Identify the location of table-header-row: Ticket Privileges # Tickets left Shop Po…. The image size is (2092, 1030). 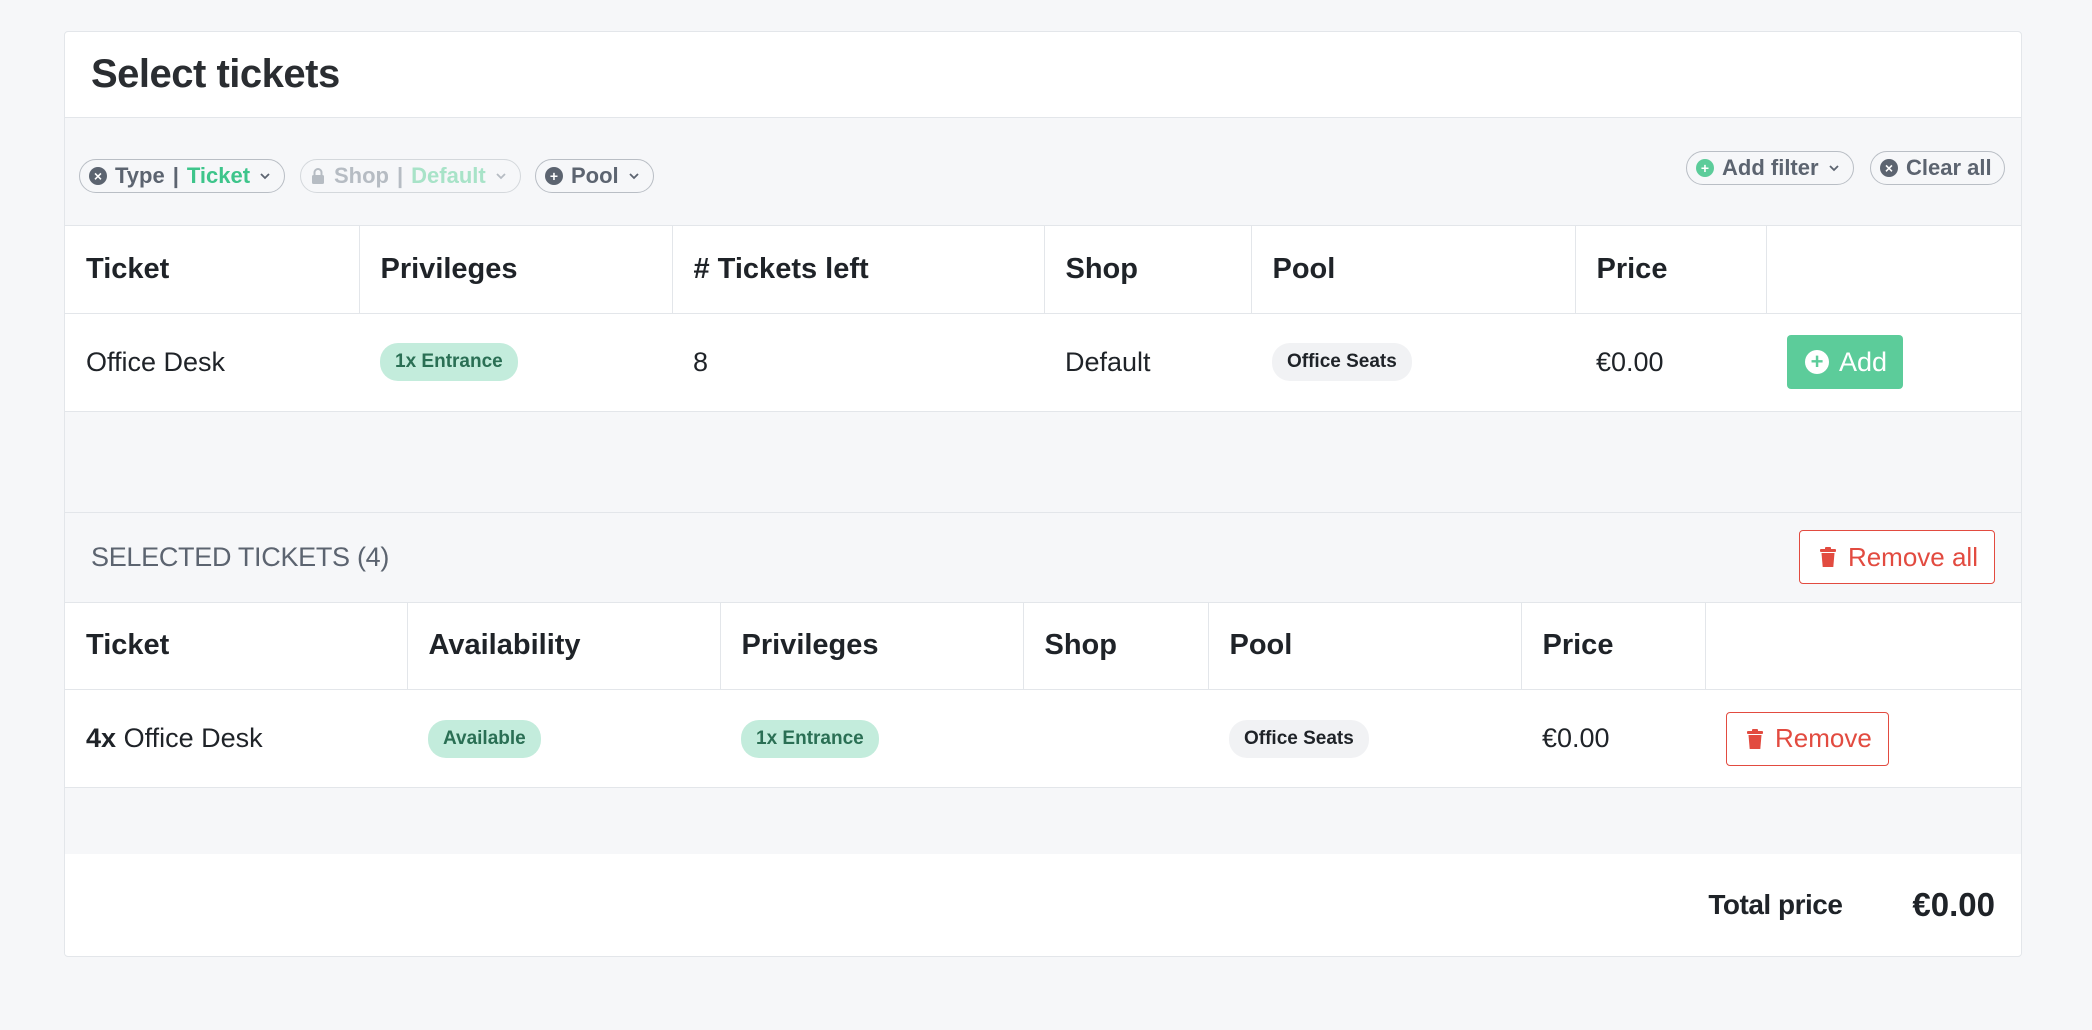
(1043, 270).